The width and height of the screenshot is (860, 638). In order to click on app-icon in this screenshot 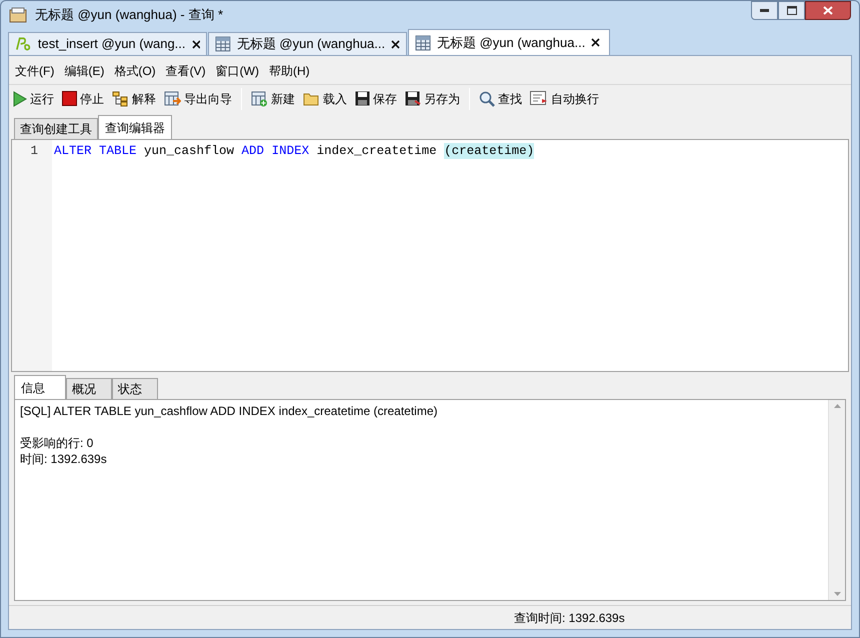, I will do `click(18, 15)`.